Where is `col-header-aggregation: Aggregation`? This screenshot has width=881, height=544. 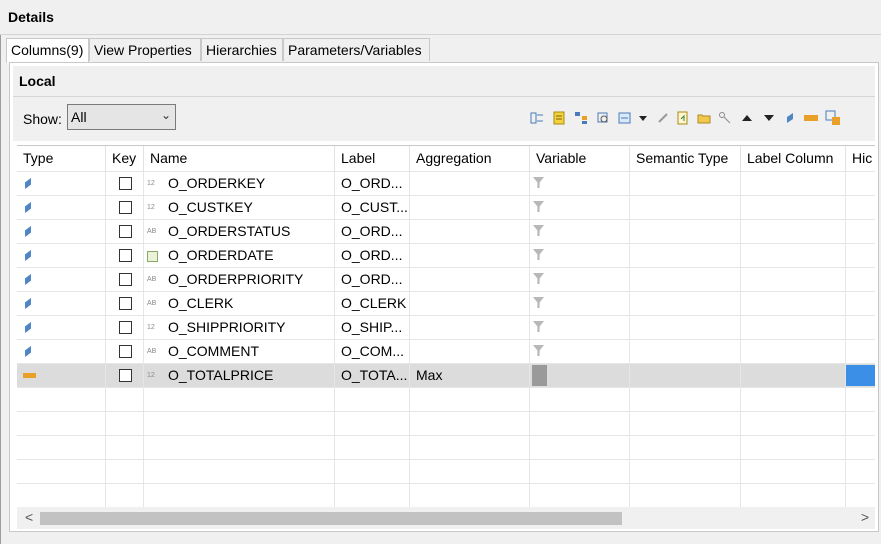 col-header-aggregation: Aggregation is located at coordinates (470, 158).